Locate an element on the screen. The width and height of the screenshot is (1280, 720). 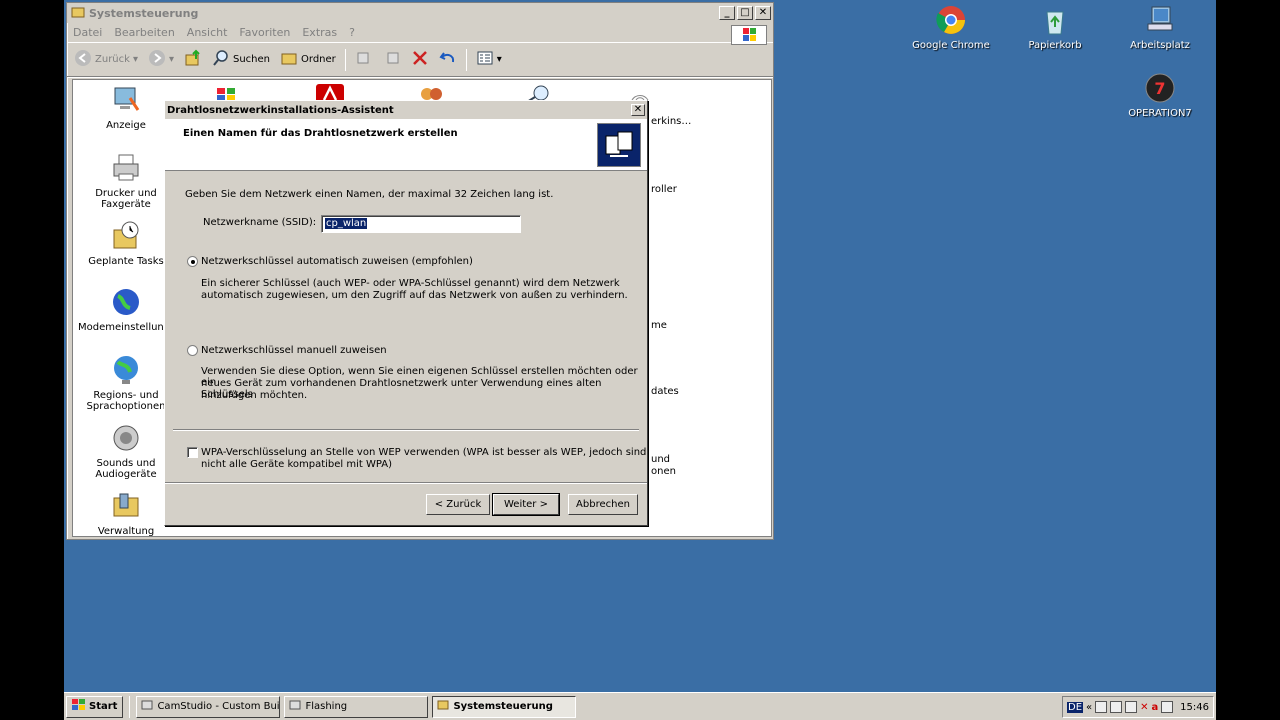
start-label: Start is located at coordinates (103, 706).